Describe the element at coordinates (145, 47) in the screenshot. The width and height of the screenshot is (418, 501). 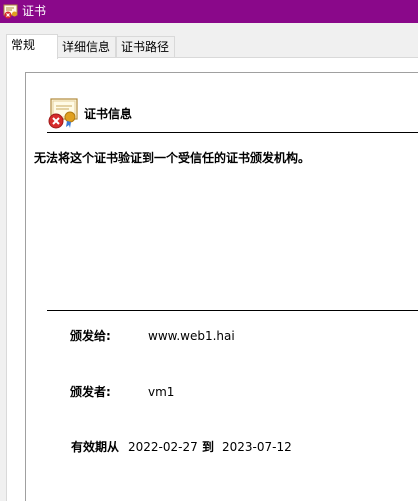
I see `tab-cert-path: 证书路径` at that location.